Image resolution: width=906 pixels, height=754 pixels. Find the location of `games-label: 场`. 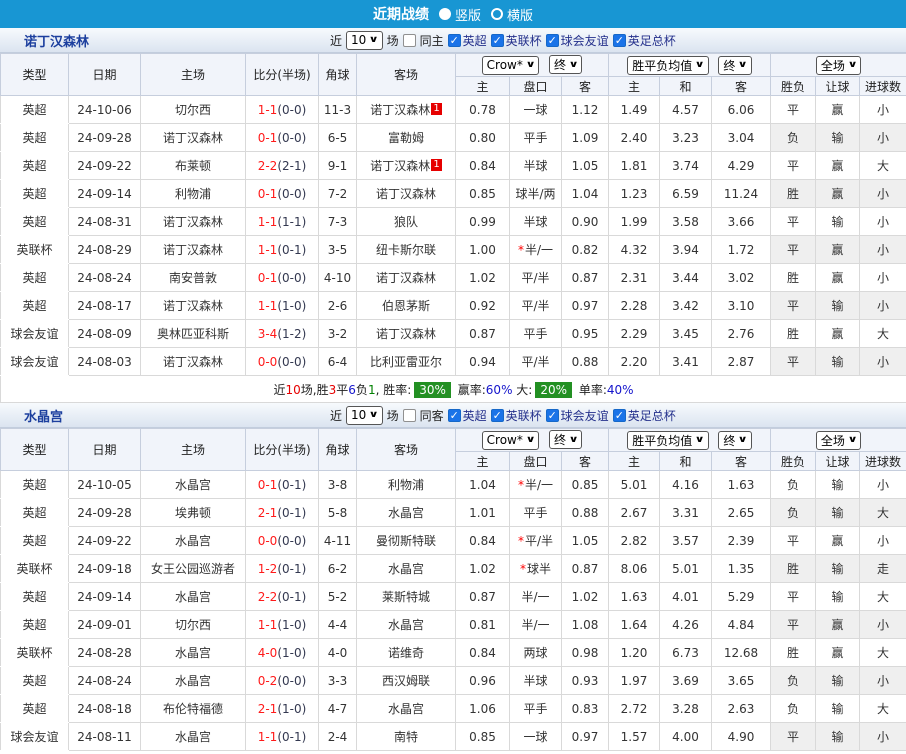

games-label: 场 is located at coordinates (392, 40).